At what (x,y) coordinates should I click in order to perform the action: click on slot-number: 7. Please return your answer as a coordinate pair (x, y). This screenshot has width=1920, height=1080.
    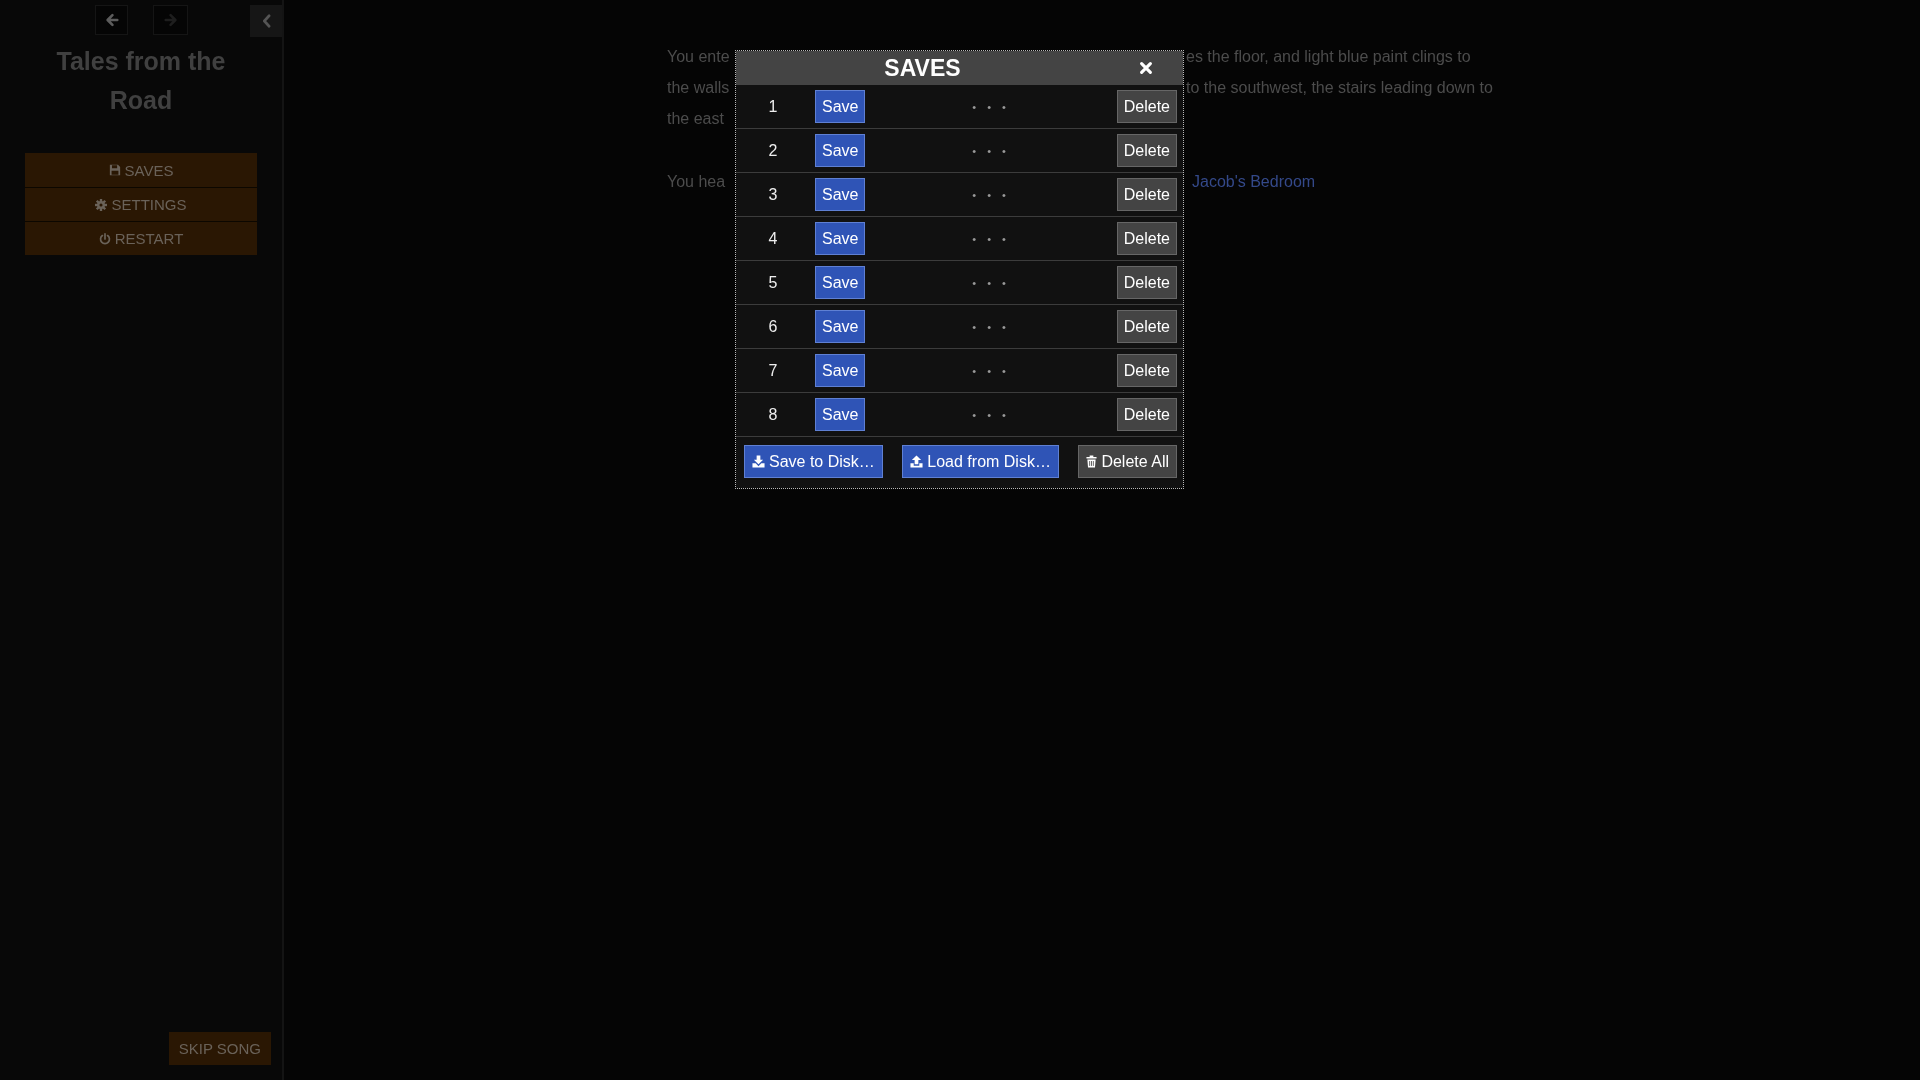
    Looking at the image, I should click on (773, 370).